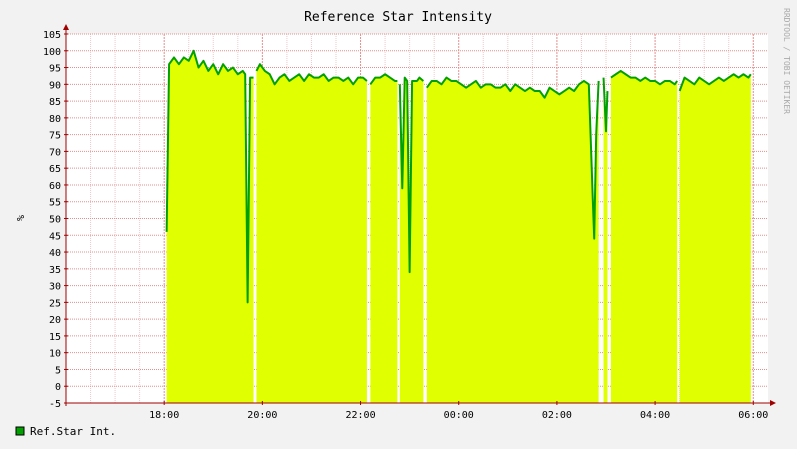  I want to click on y-tick-label: 15, so click(55, 337).